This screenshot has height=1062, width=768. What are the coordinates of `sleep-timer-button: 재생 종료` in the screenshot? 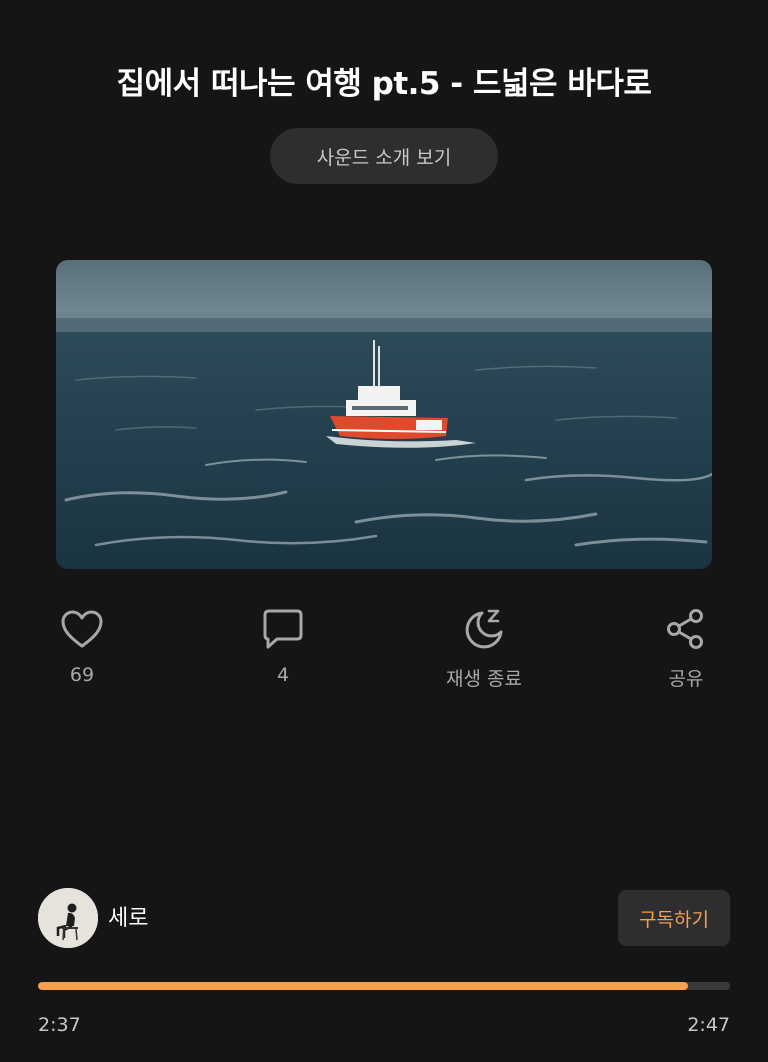 It's located at (484, 648).